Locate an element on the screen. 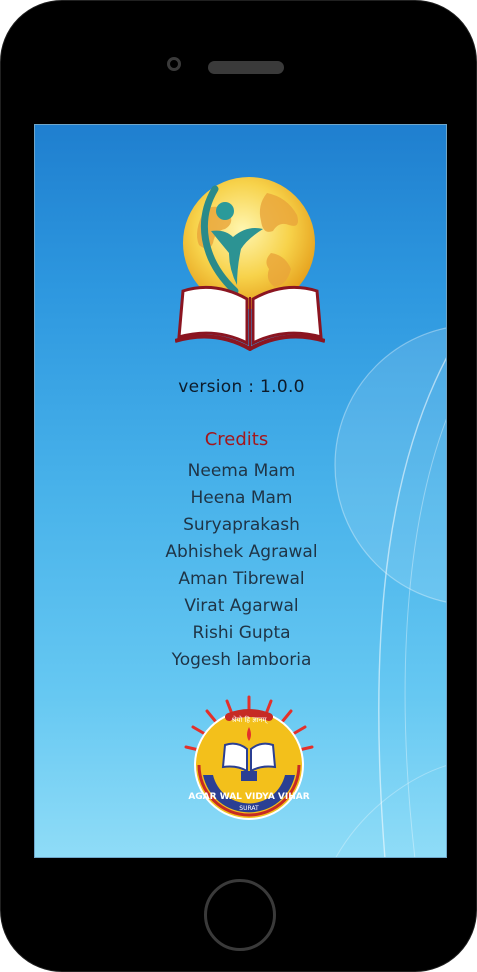 This screenshot has height=972, width=477. credit-name: Yogesh lamboria is located at coordinates (241, 660).